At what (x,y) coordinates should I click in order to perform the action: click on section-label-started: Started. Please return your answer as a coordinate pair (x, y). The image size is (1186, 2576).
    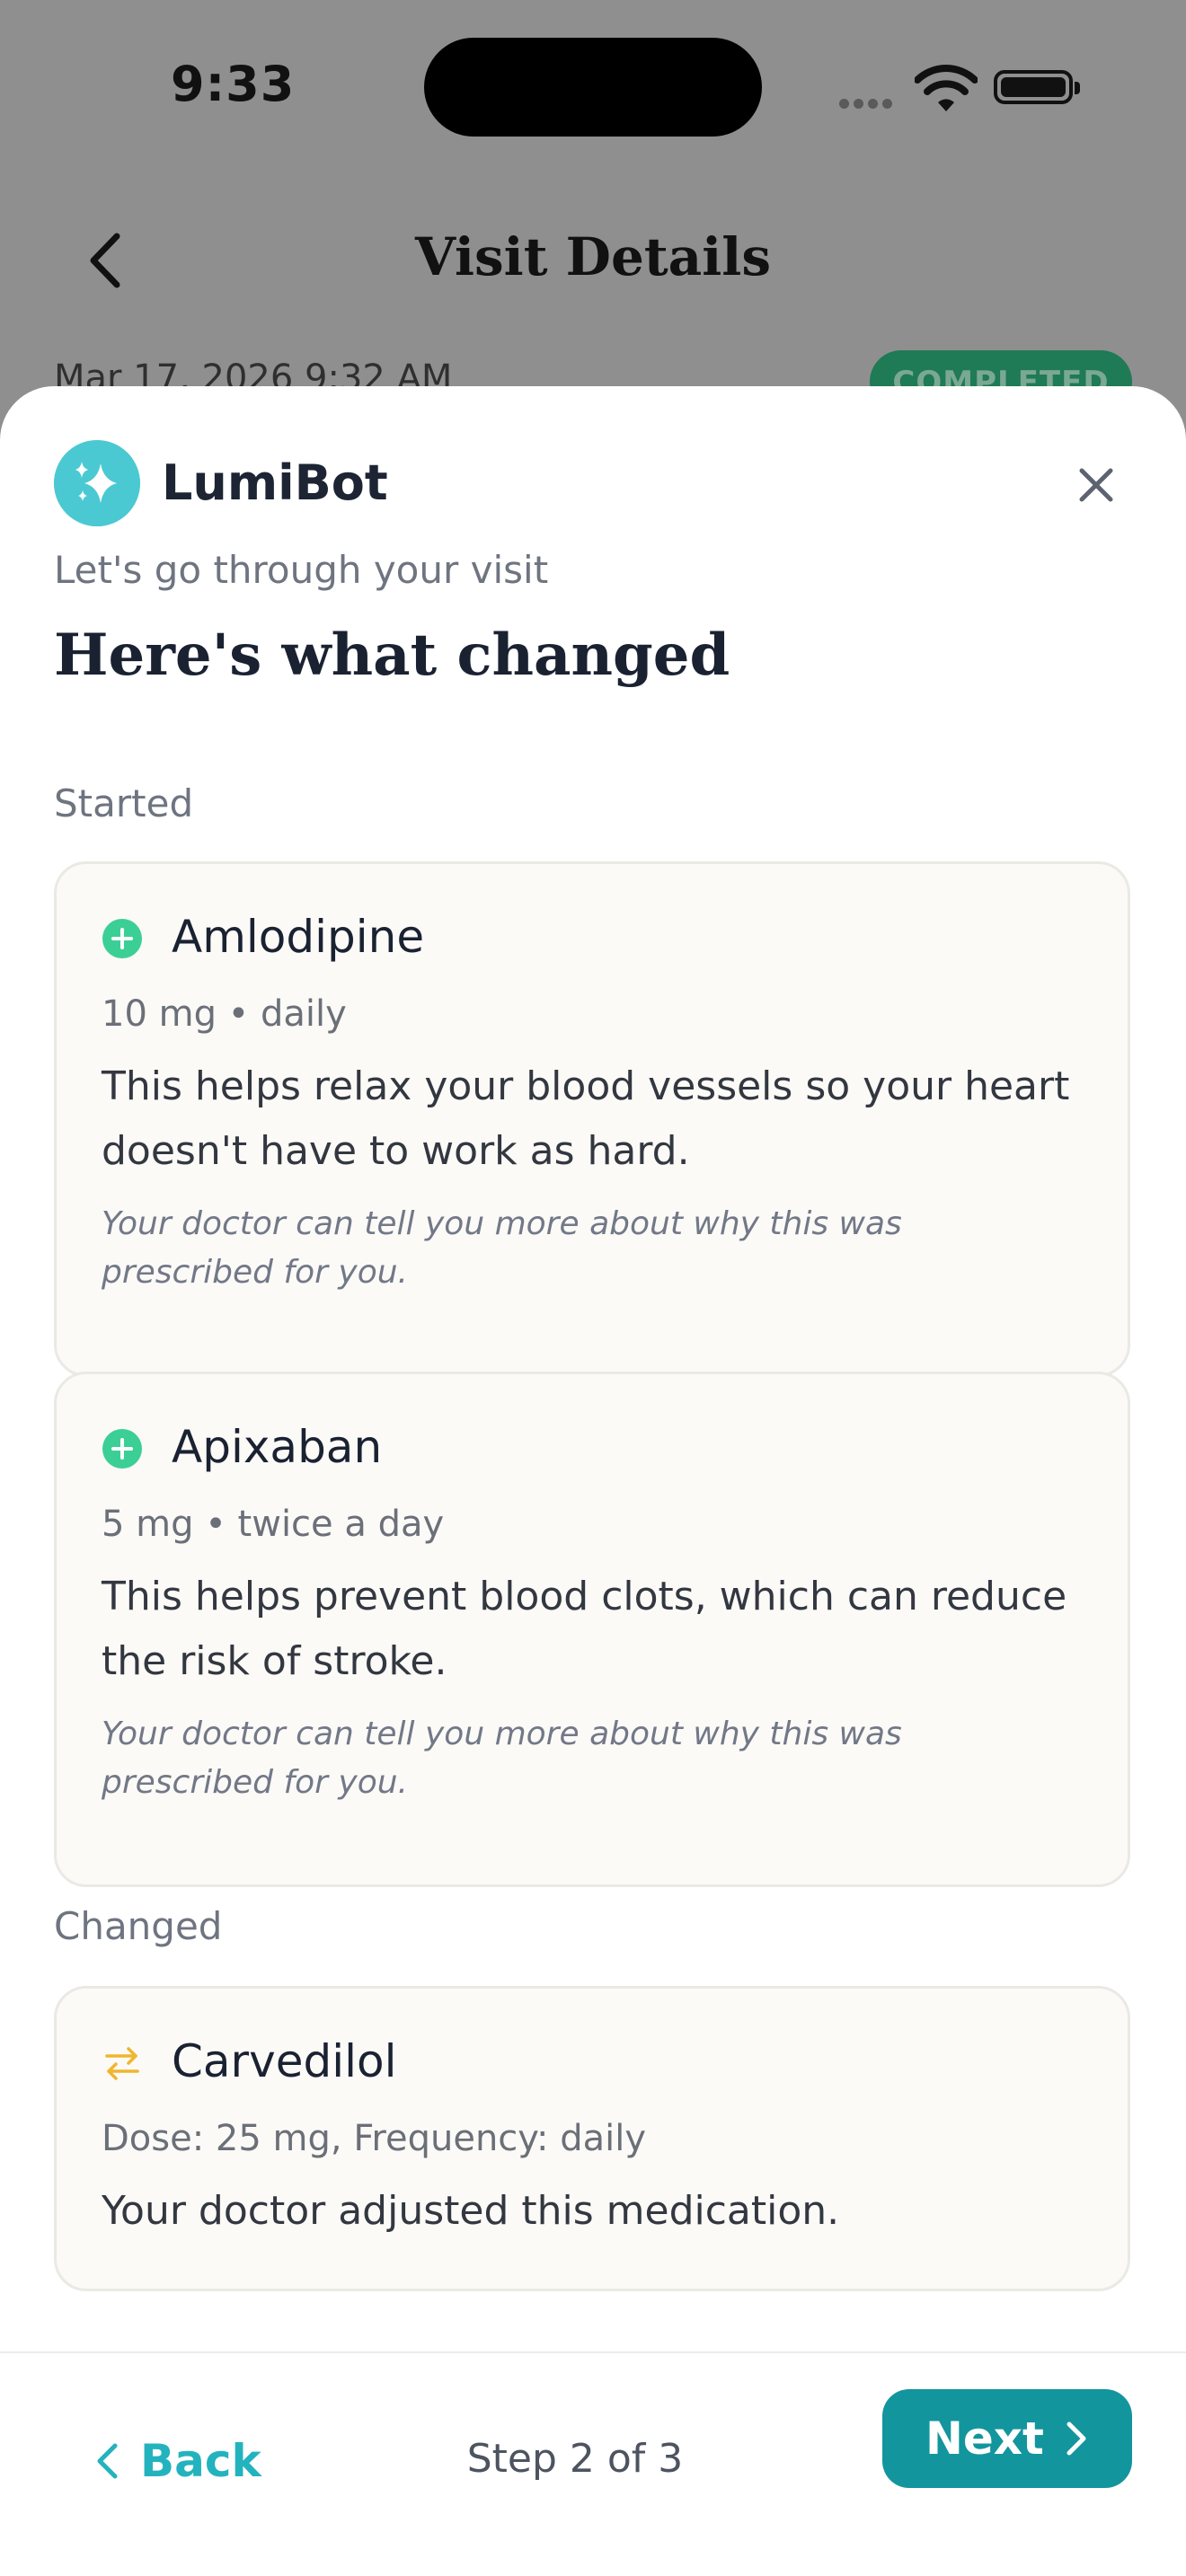
    Looking at the image, I should click on (124, 803).